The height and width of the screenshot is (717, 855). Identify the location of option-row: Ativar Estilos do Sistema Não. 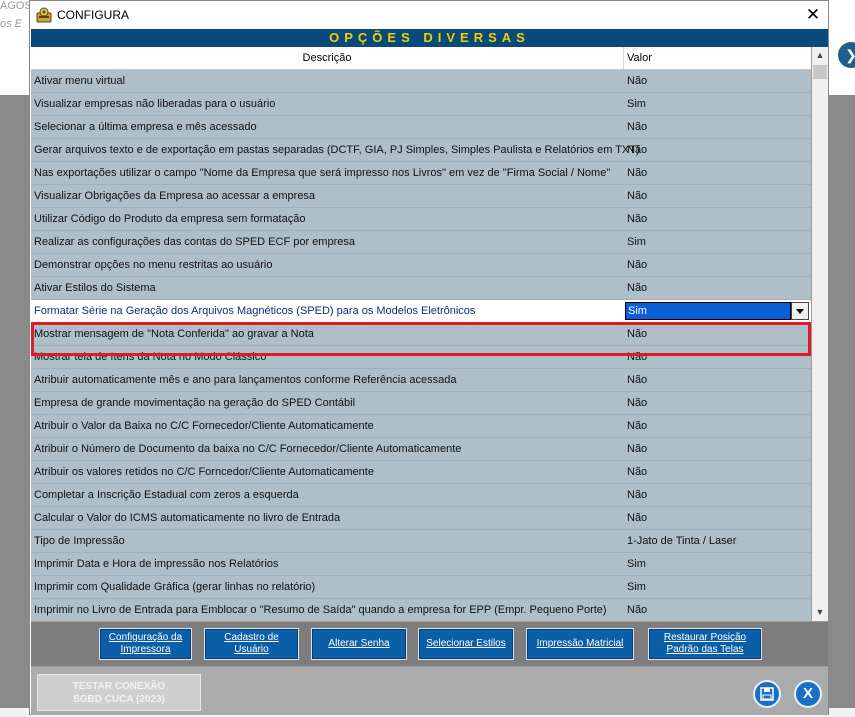
(421, 288).